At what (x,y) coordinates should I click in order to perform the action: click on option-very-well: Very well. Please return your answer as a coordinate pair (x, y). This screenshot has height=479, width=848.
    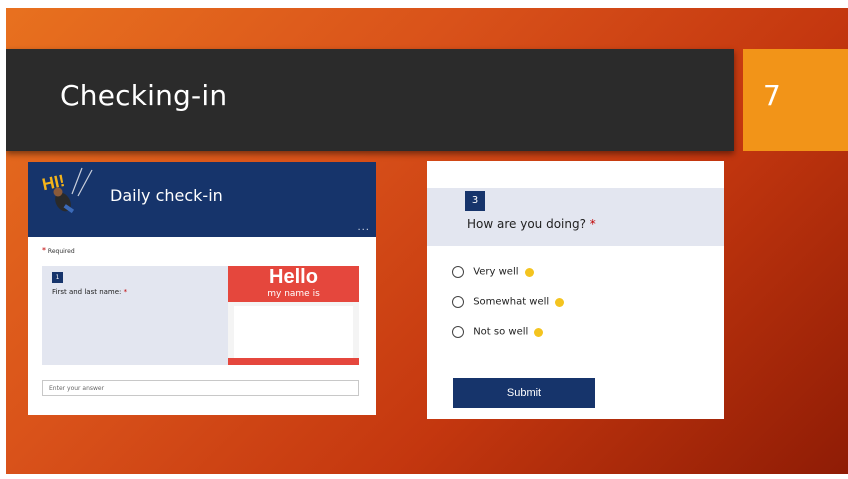
    Looking at the image, I should click on (493, 274).